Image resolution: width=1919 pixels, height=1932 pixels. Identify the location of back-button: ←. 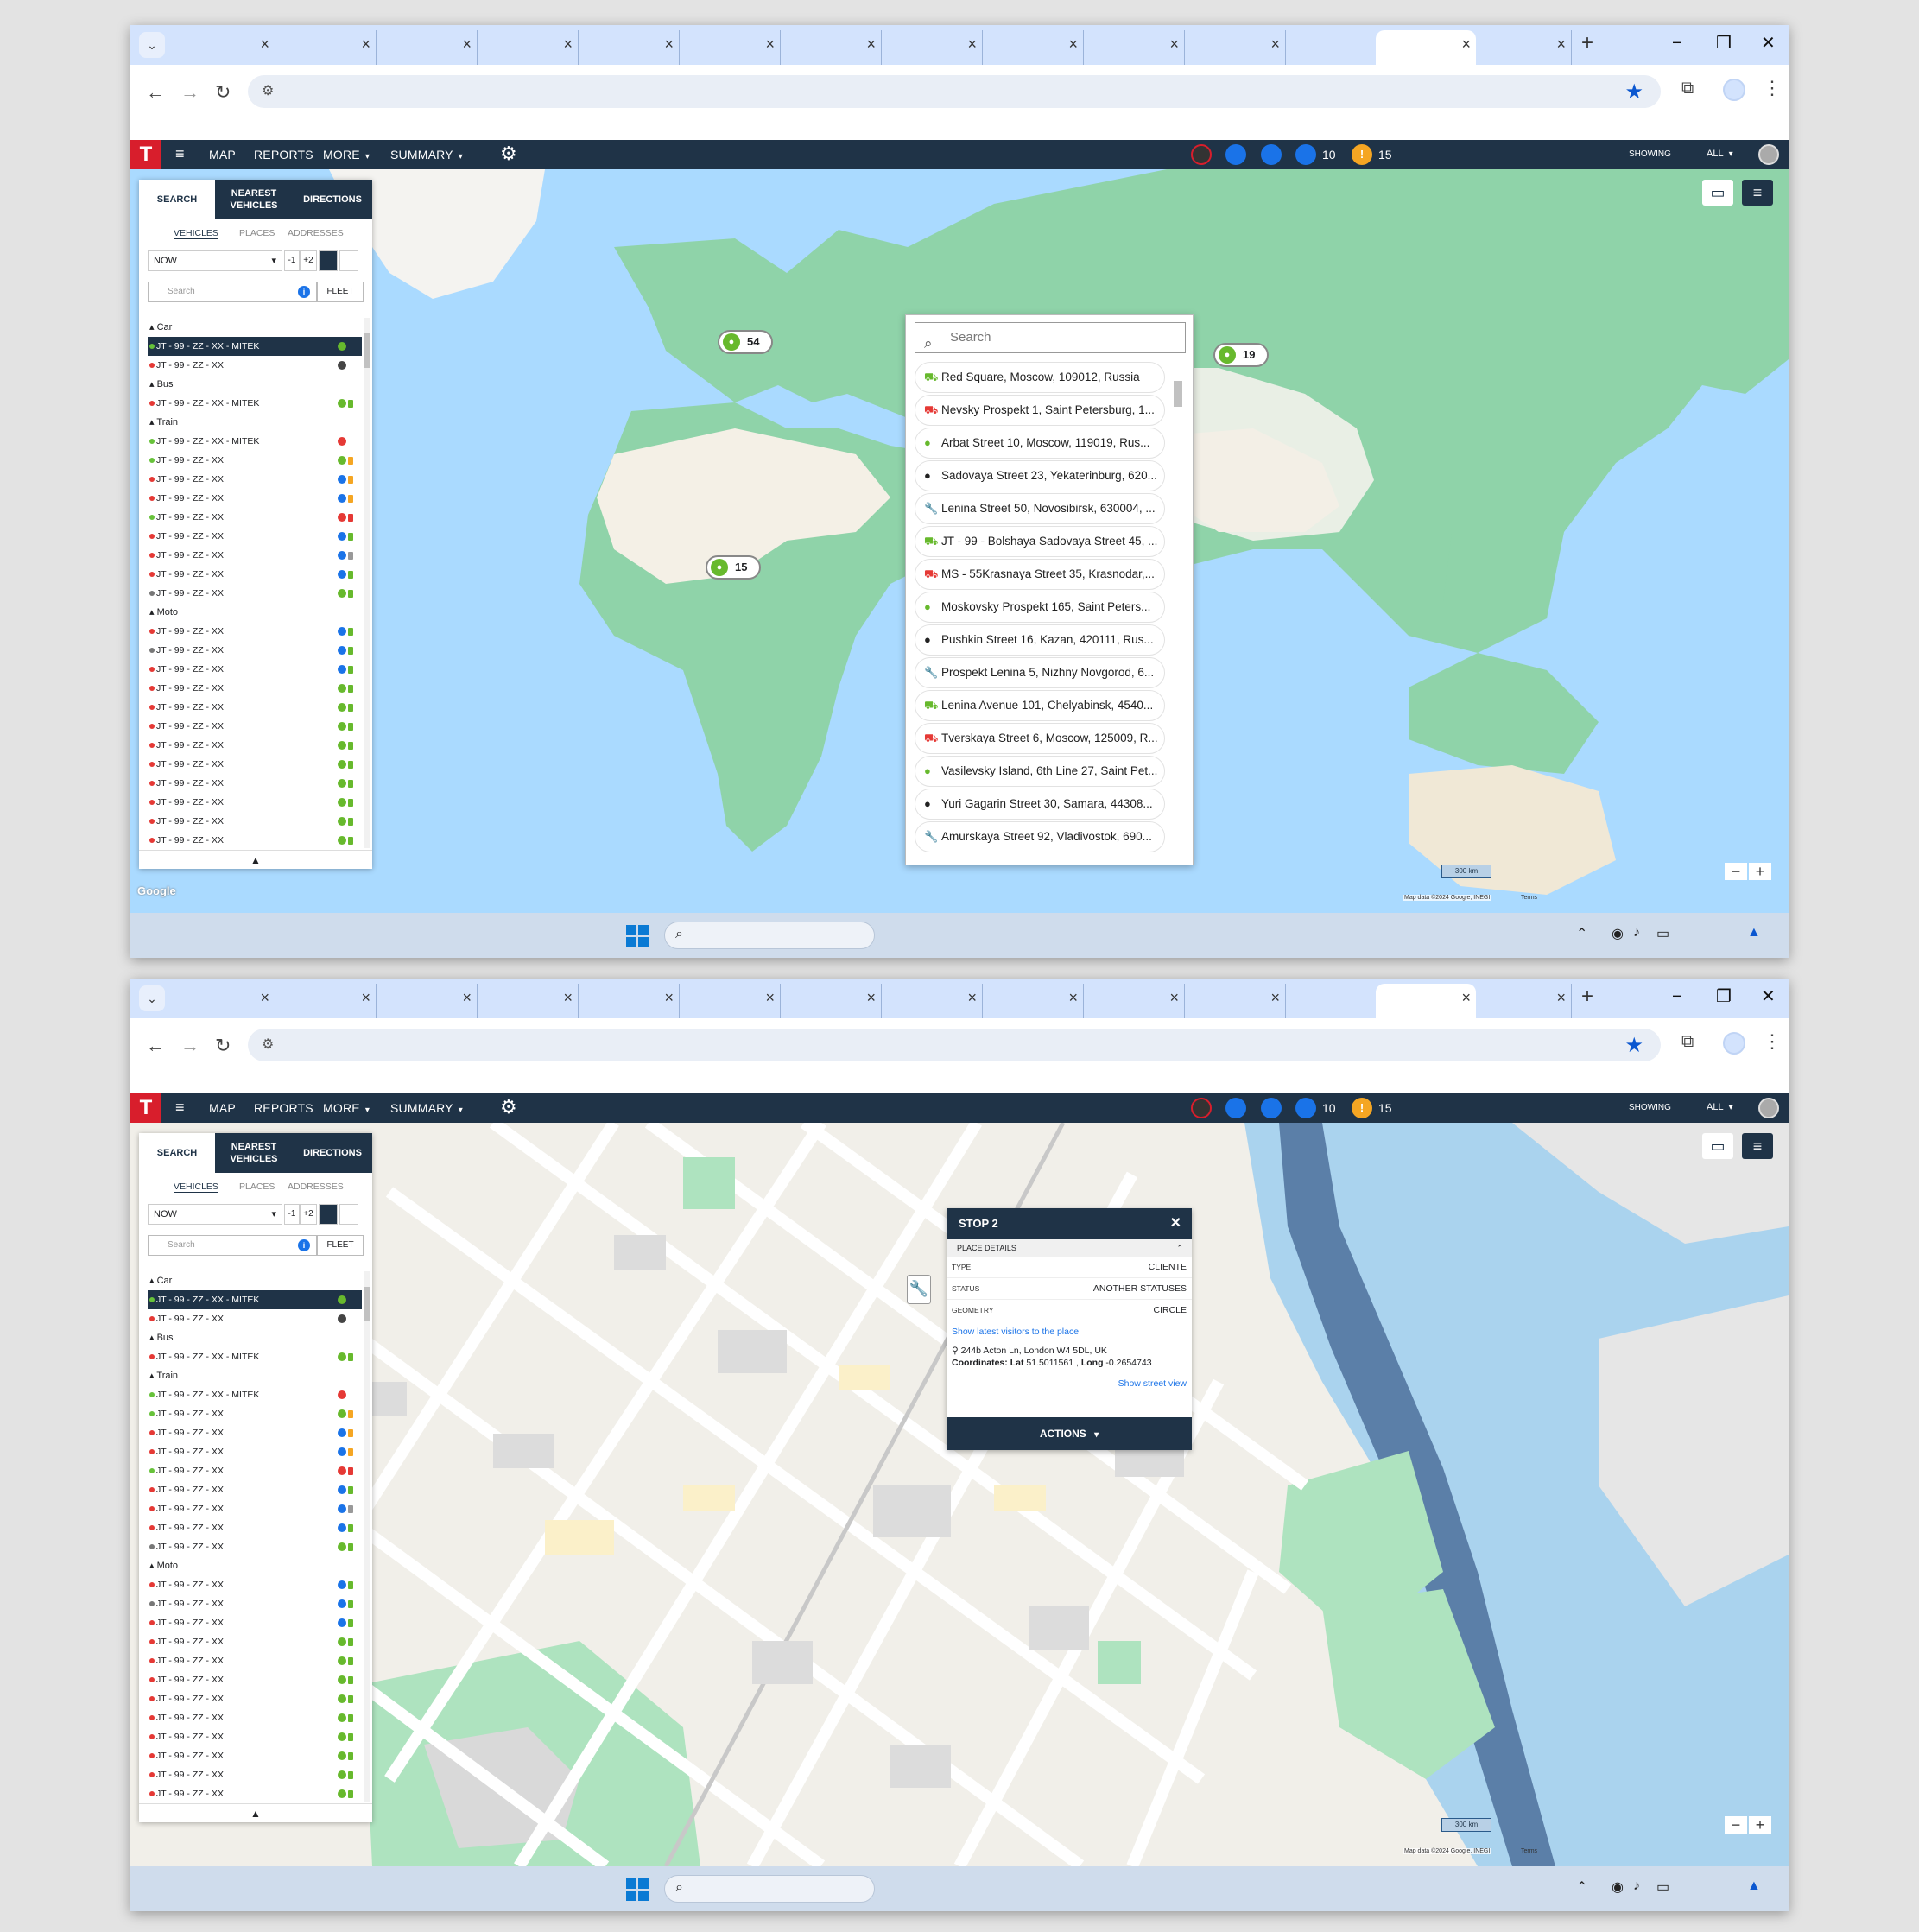
(155, 93).